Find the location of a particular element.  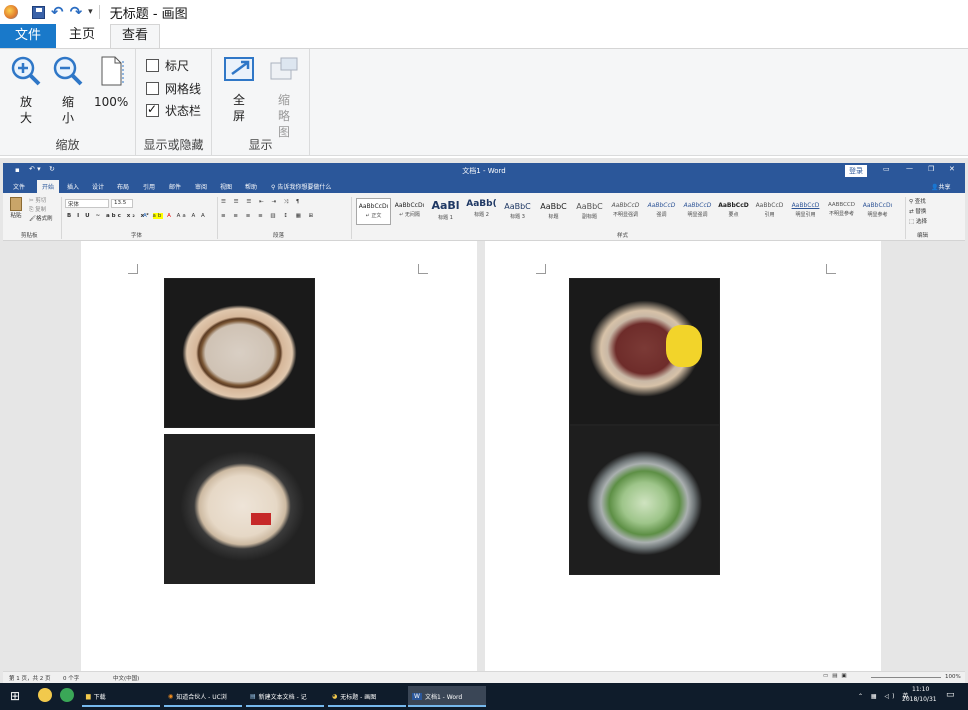

copy-button: ⎘ 复制 is located at coordinates (41, 210).